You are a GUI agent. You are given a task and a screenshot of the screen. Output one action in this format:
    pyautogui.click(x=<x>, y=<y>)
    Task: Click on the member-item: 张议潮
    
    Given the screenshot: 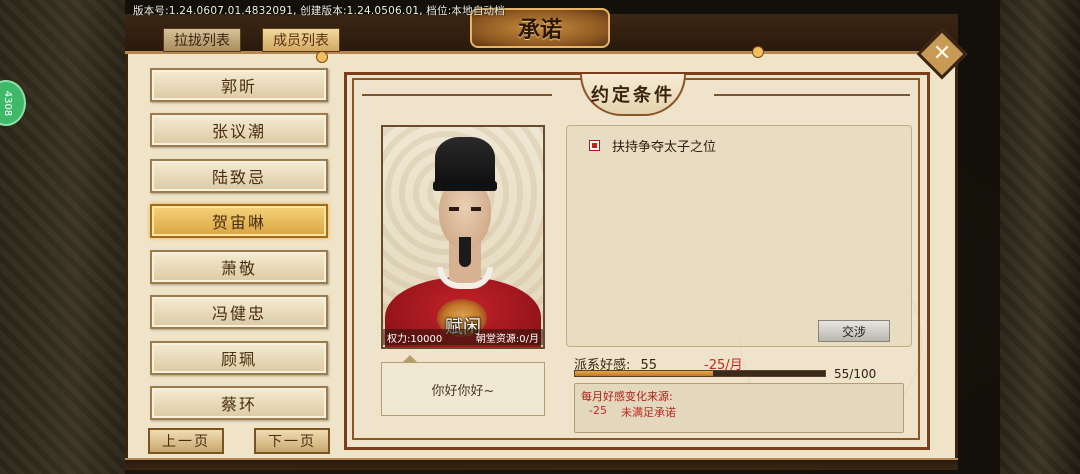 What is the action you would take?
    pyautogui.click(x=239, y=130)
    